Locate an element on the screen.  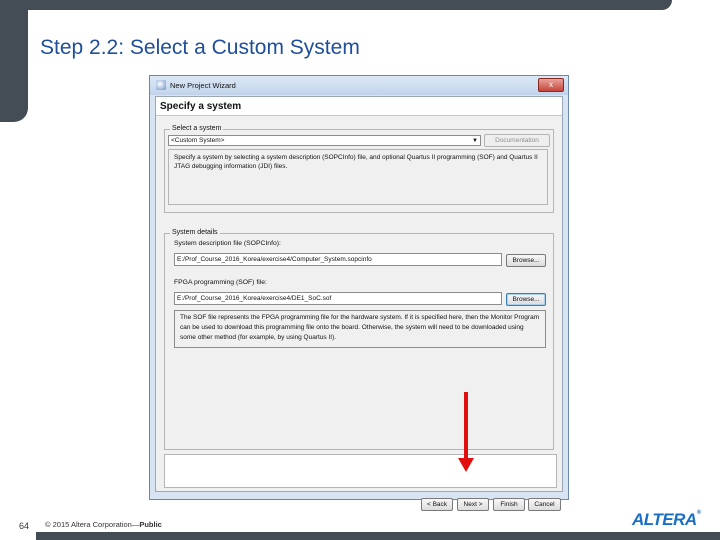
system-combo: <Custom System> ▼ is located at coordinates (324, 140).